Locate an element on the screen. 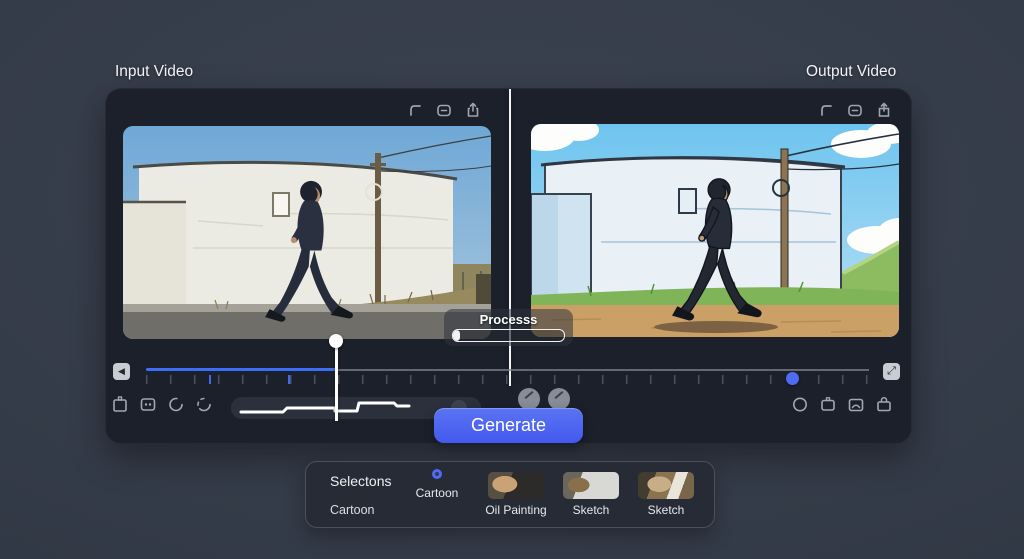 Image resolution: width=1024 pixels, height=559 pixels. playhead-line is located at coordinates (336, 380).